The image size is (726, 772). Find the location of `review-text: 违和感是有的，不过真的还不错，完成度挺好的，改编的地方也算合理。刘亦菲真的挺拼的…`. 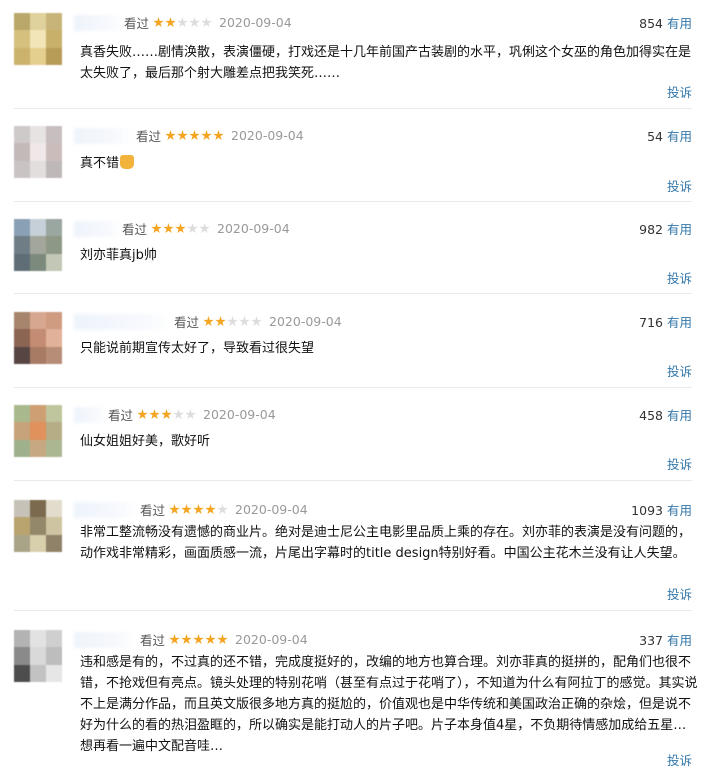

review-text: 违和感是有的，不过真的还不错，完成度挺好的，改编的地方也算合理。刘亦菲真的挺拼的… is located at coordinates (389, 704).